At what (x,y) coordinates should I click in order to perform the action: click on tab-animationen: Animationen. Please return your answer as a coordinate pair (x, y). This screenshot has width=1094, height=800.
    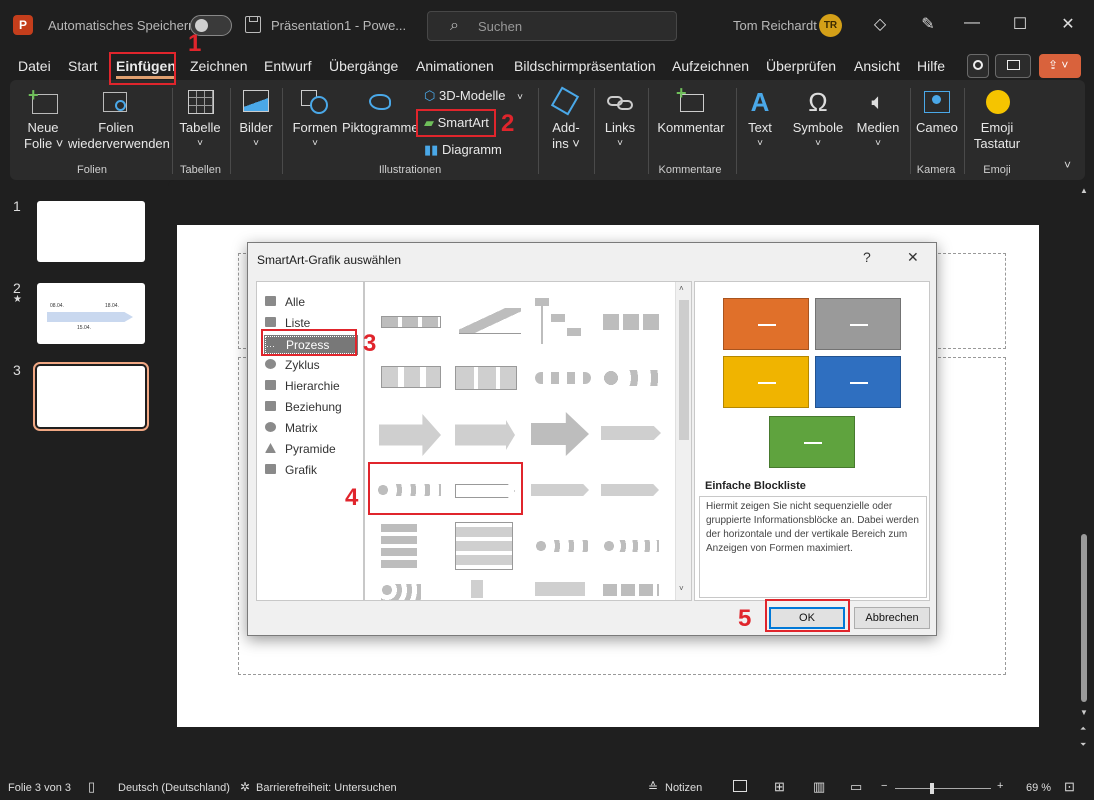
    Looking at the image, I should click on (455, 66).